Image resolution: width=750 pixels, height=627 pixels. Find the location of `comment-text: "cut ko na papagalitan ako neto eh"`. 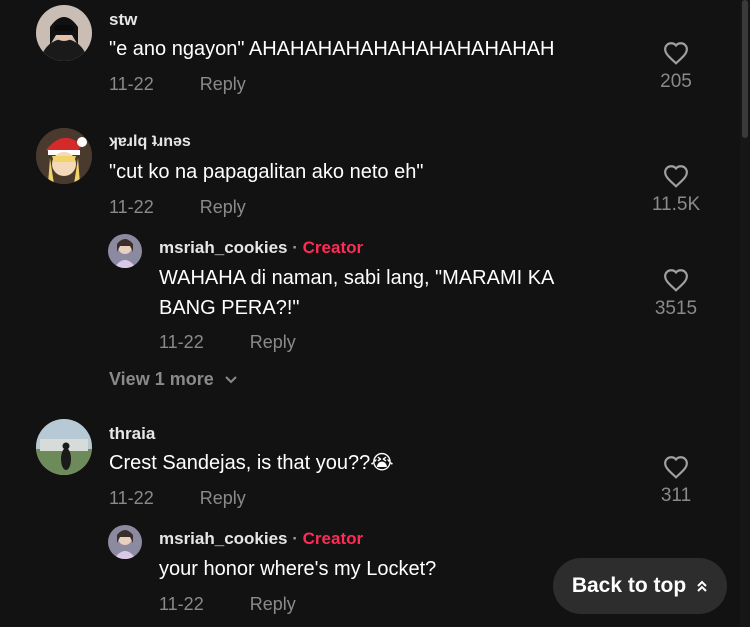

comment-text: "cut ko na papagalitan ako neto eh" is located at coordinates (266, 172).